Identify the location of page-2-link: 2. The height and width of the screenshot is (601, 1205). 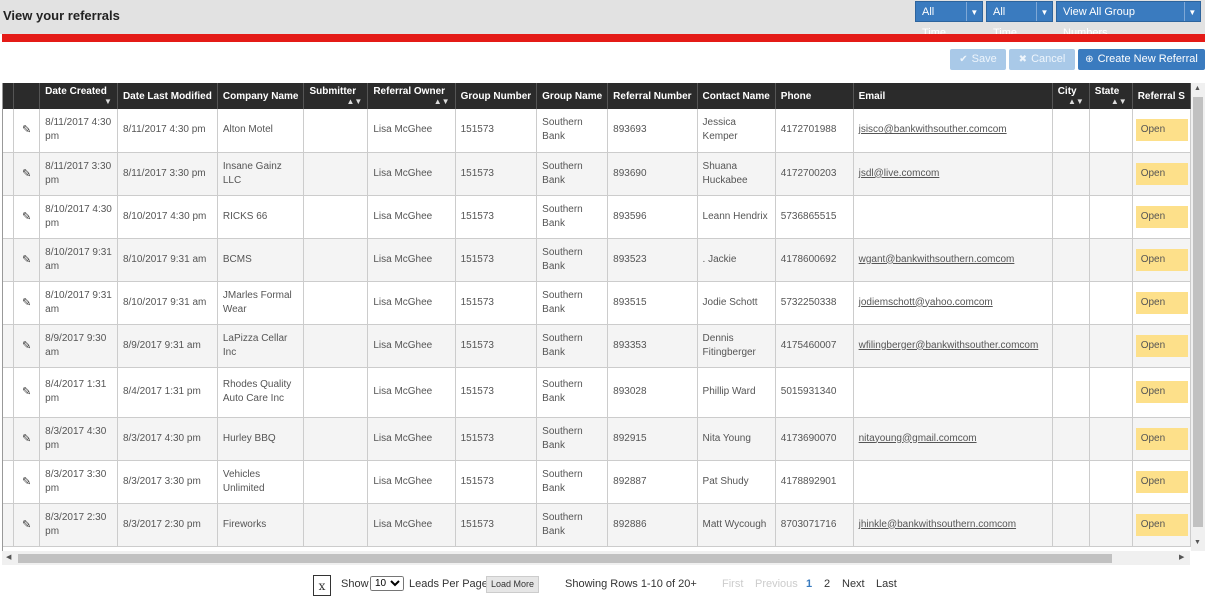
(827, 584).